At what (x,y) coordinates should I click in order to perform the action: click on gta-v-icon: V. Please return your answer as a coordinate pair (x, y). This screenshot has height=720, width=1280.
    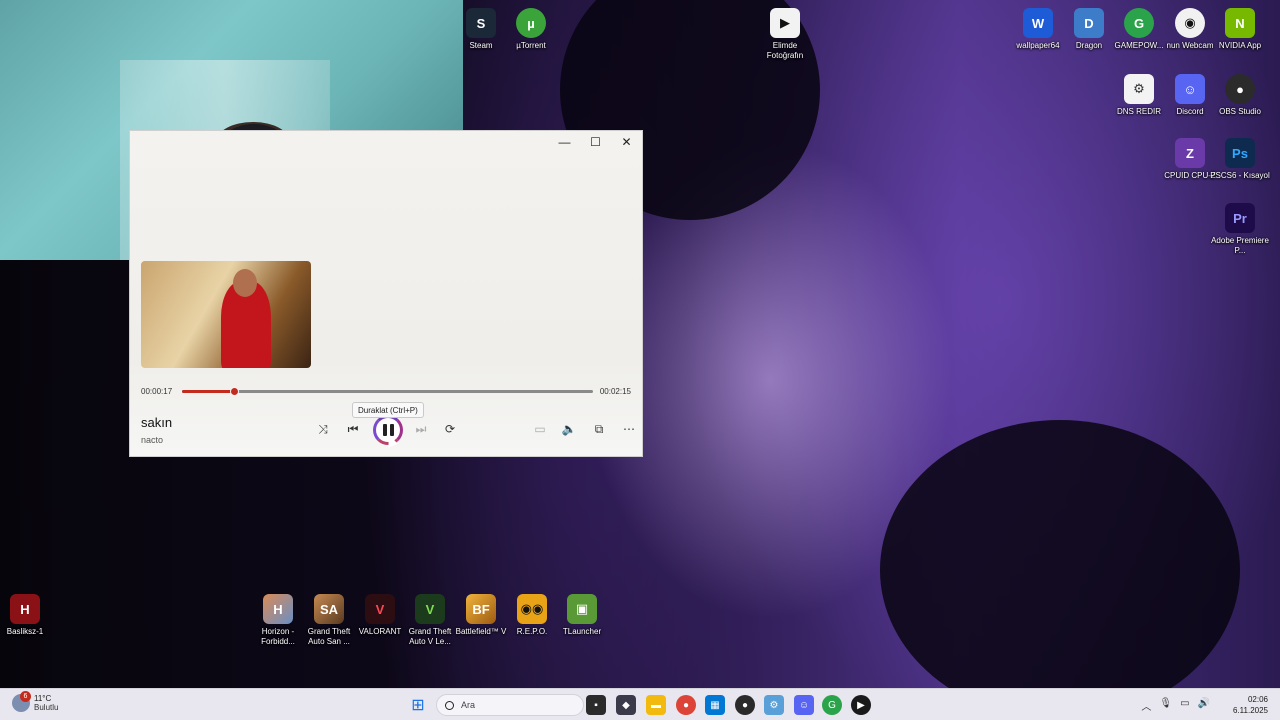
    Looking at the image, I should click on (430, 609).